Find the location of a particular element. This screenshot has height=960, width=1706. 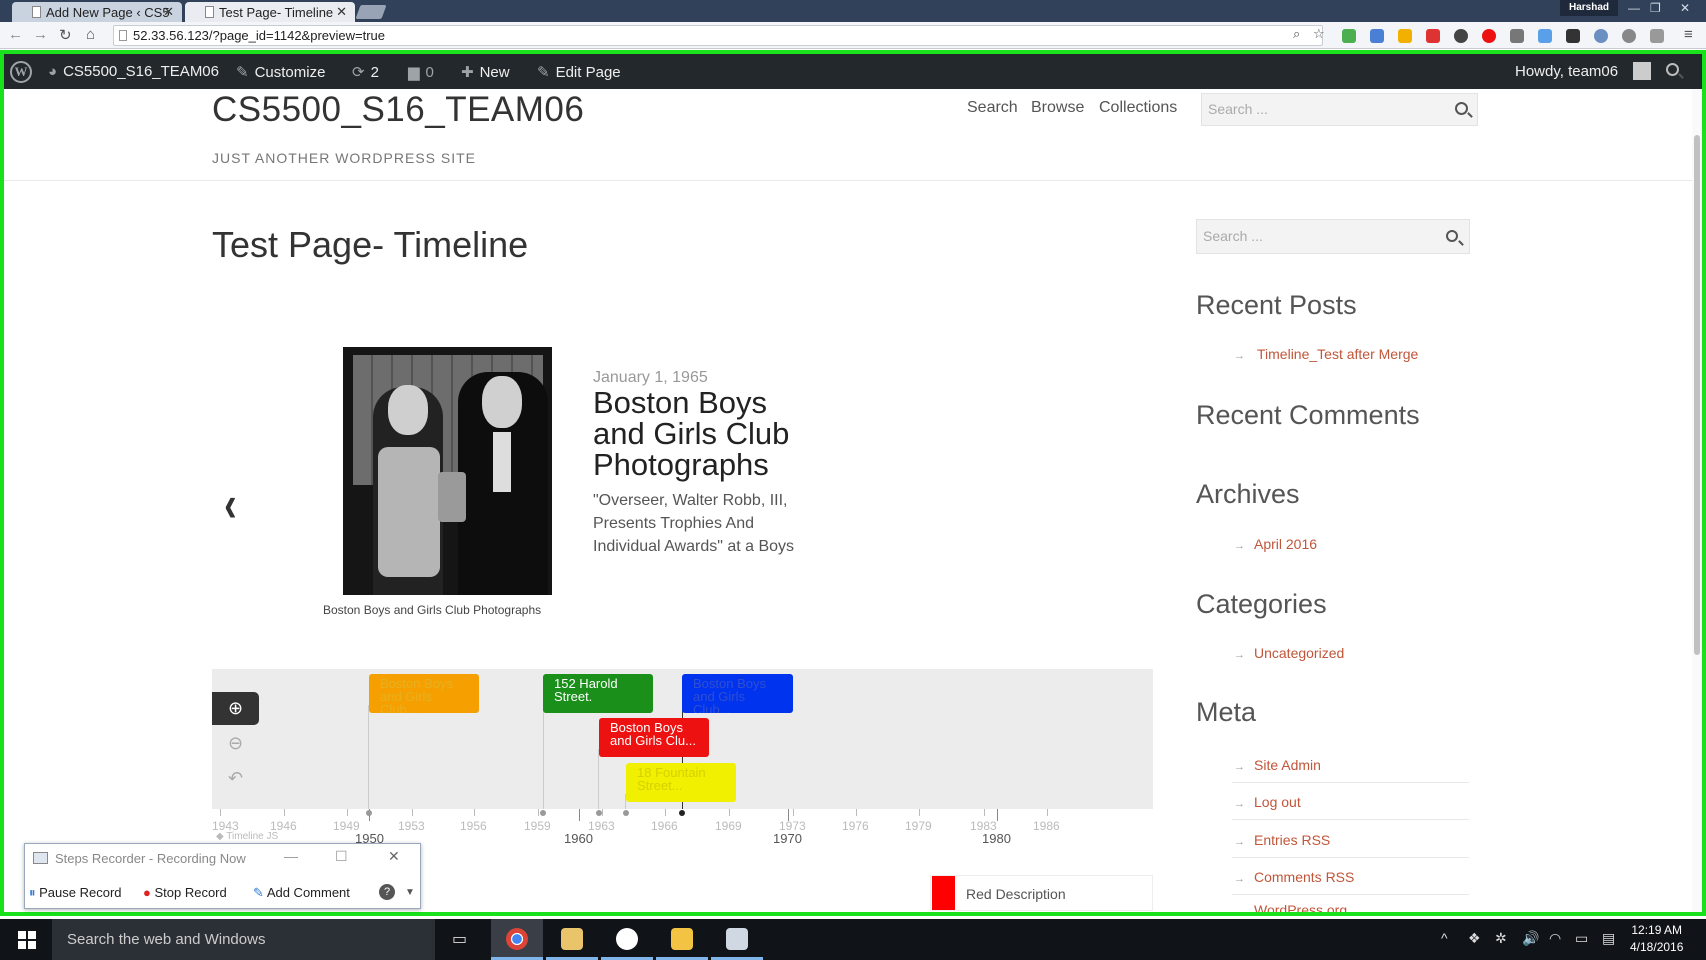

forward-arrow-icon: → is located at coordinates (40, 34).